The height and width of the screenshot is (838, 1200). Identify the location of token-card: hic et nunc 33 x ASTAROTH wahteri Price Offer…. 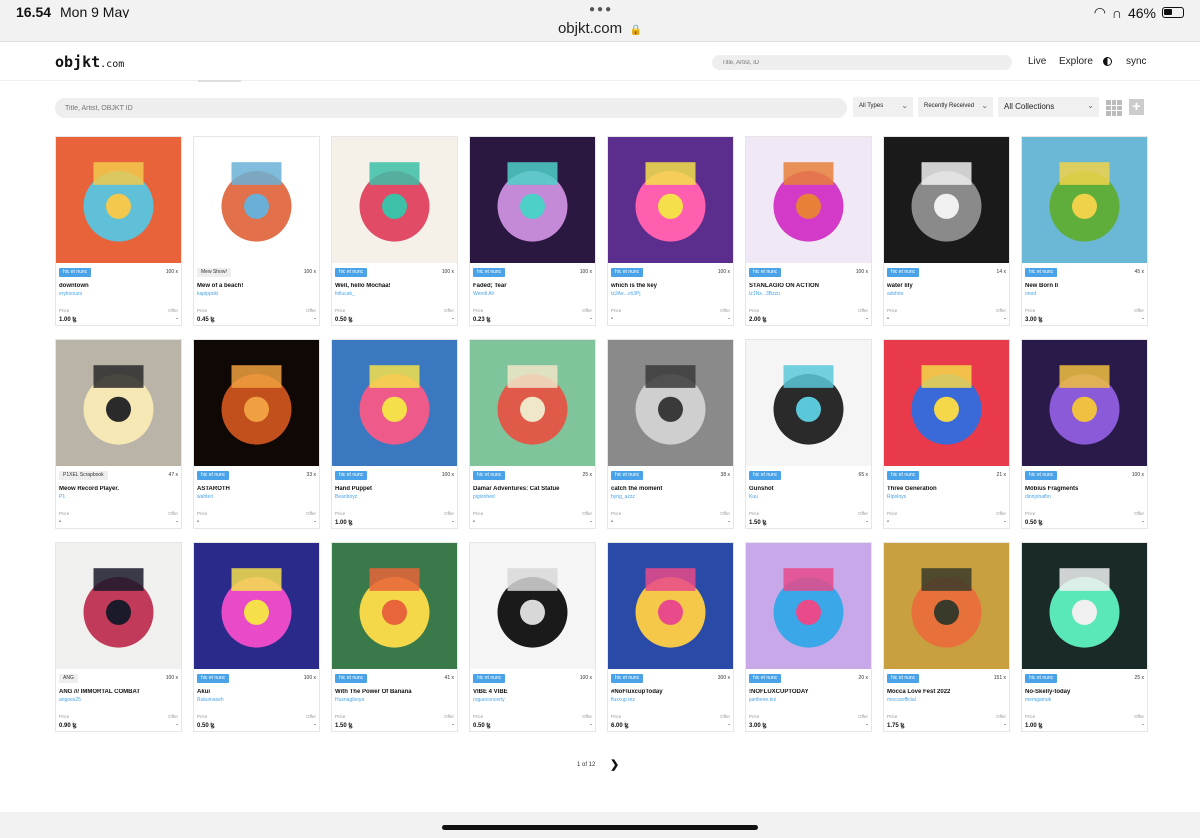
(256, 434).